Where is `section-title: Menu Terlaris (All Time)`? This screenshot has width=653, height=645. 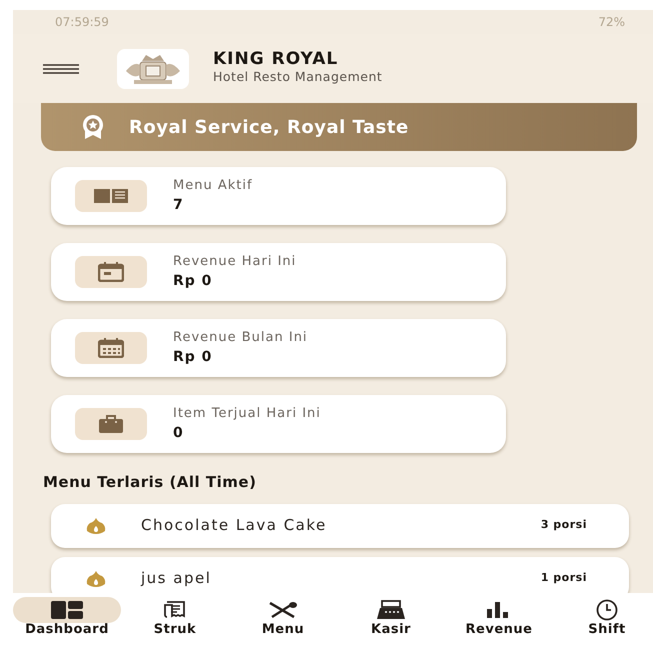 section-title: Menu Terlaris (All Time) is located at coordinates (150, 482).